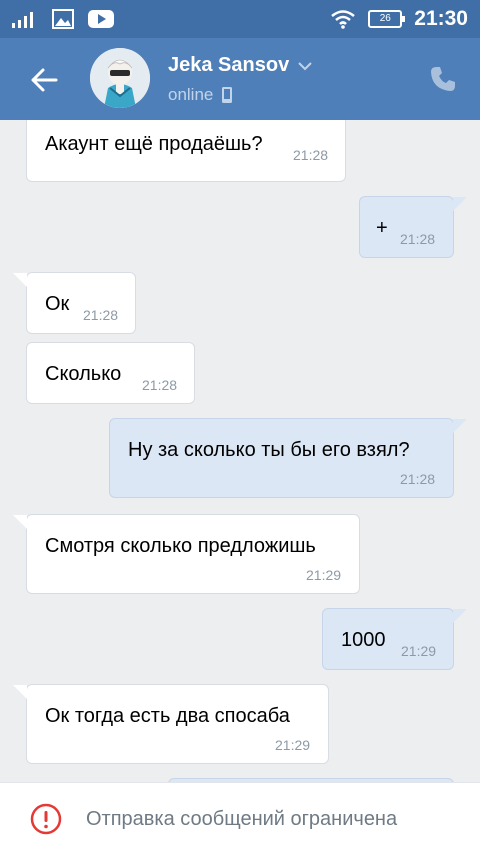  What do you see at coordinates (229, 65) in the screenshot?
I see `contact-name: Jeka Sansov` at bounding box center [229, 65].